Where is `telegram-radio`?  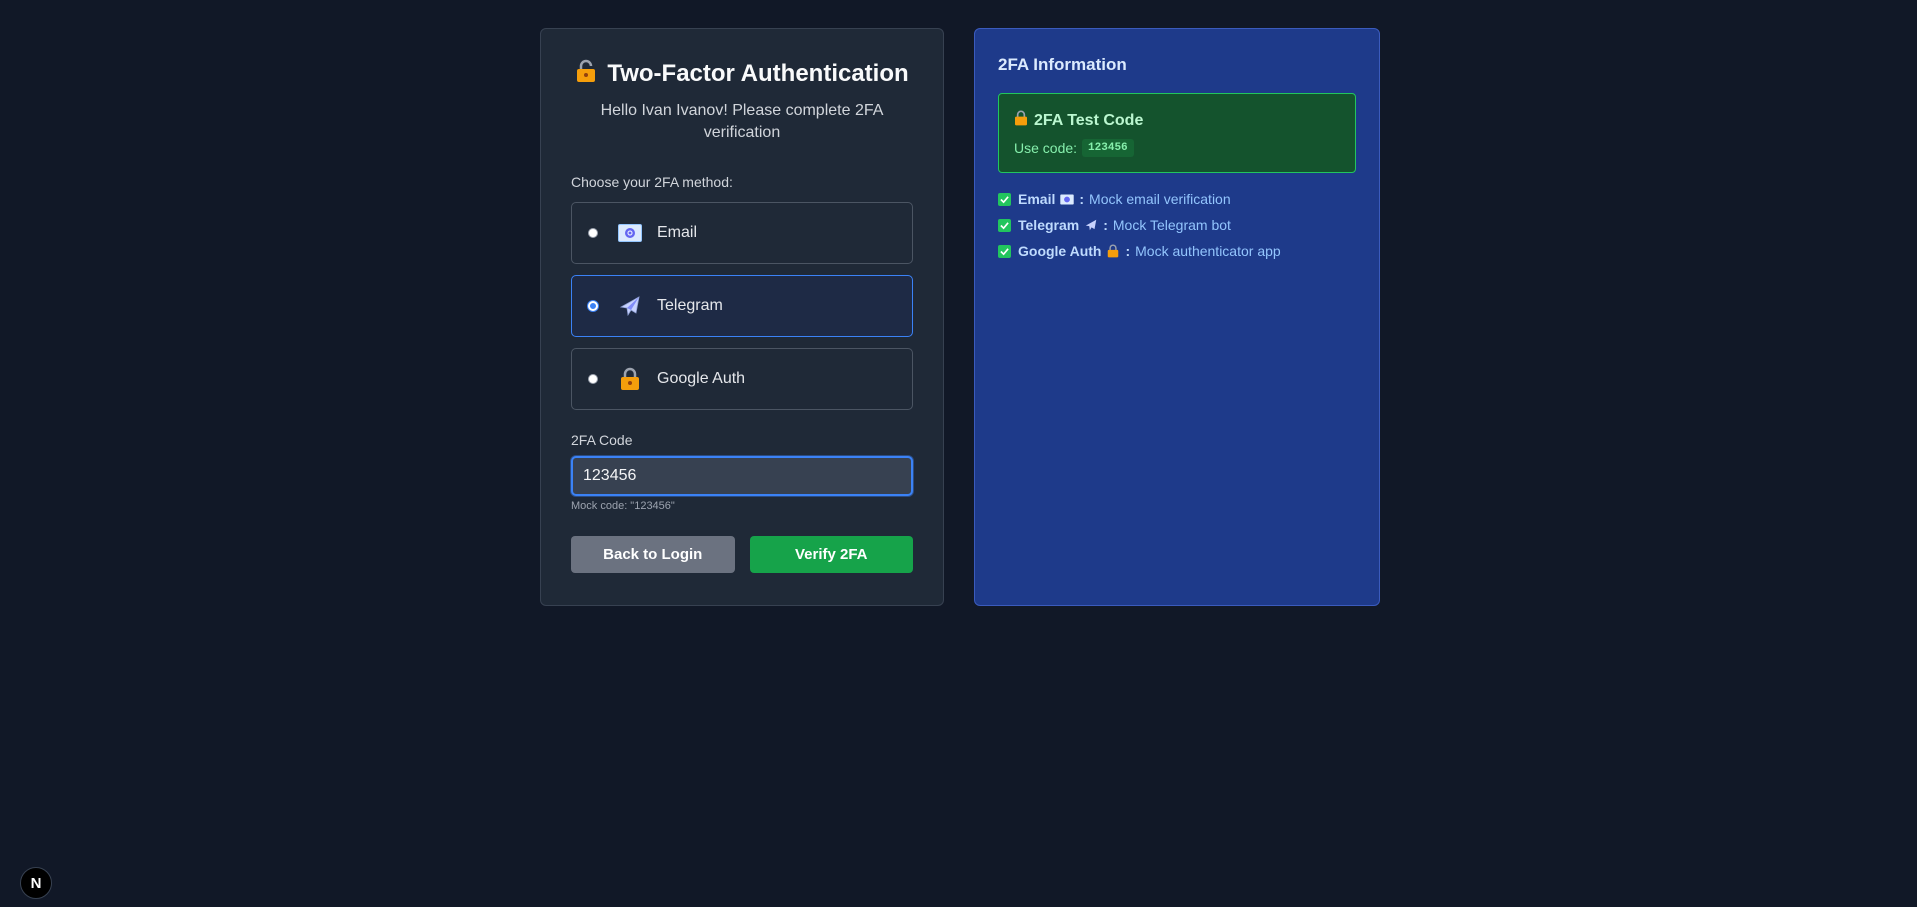
telegram-radio is located at coordinates (593, 306).